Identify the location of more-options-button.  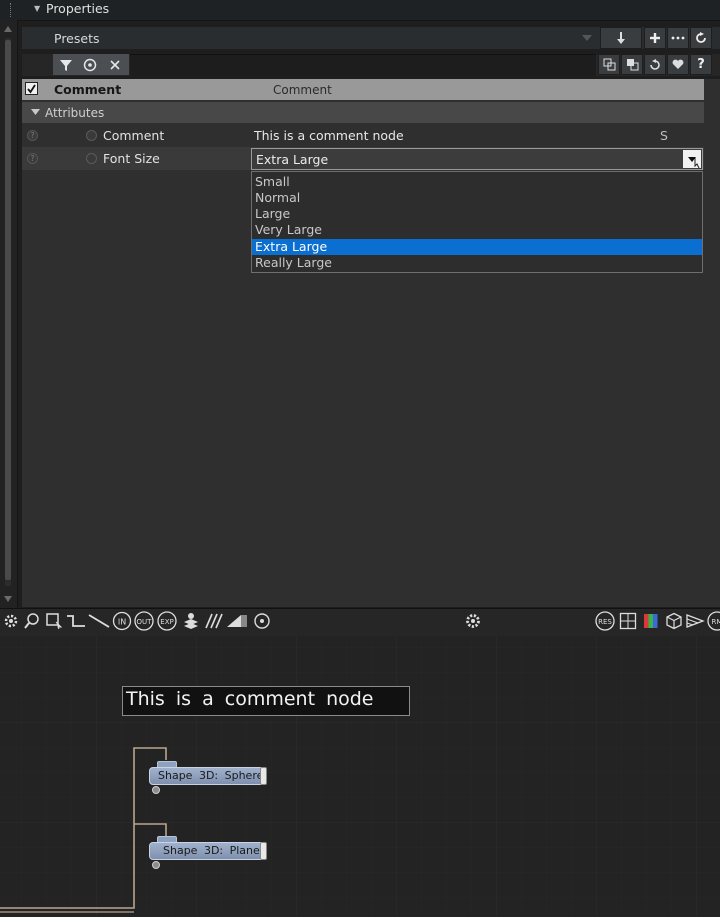
(678, 38).